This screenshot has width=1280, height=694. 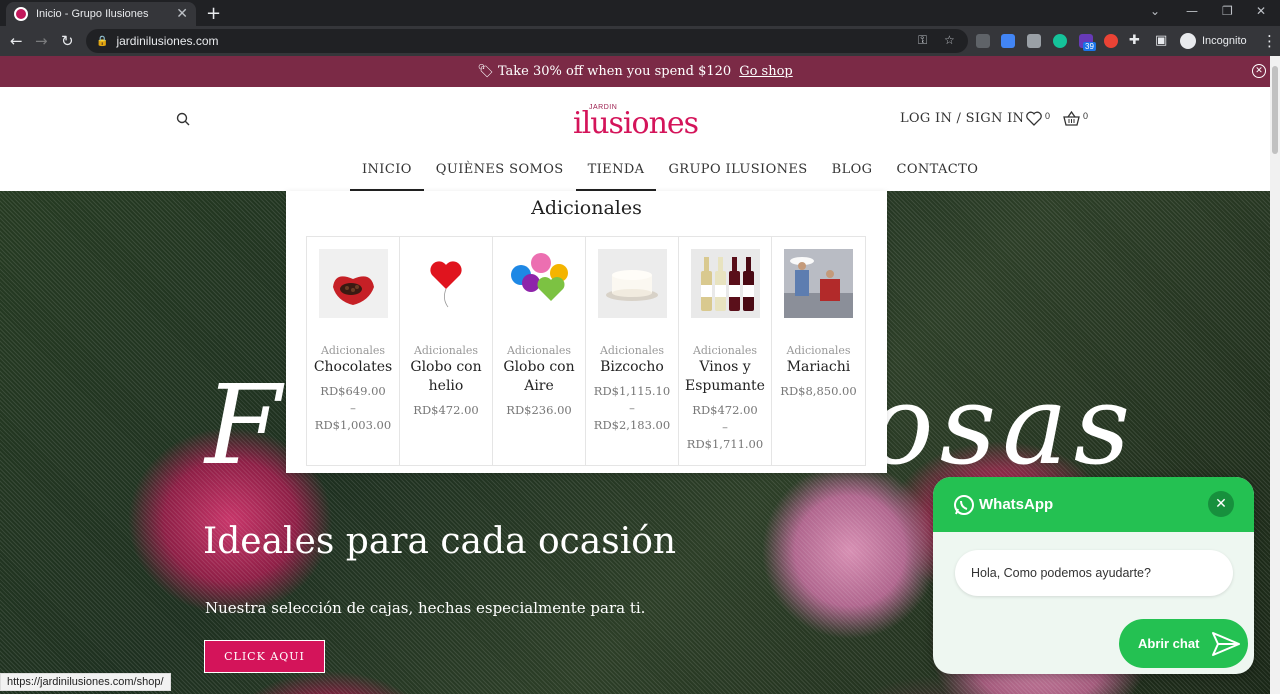 What do you see at coordinates (1275, 110) in the screenshot?
I see `scrollbar-thumb` at bounding box center [1275, 110].